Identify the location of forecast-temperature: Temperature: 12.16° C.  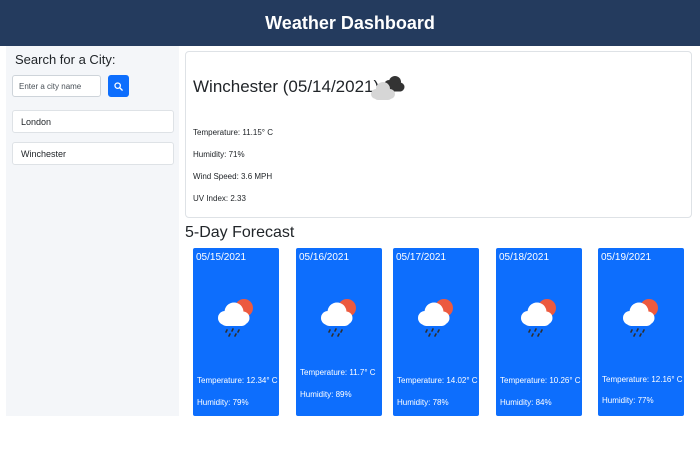
(642, 379).